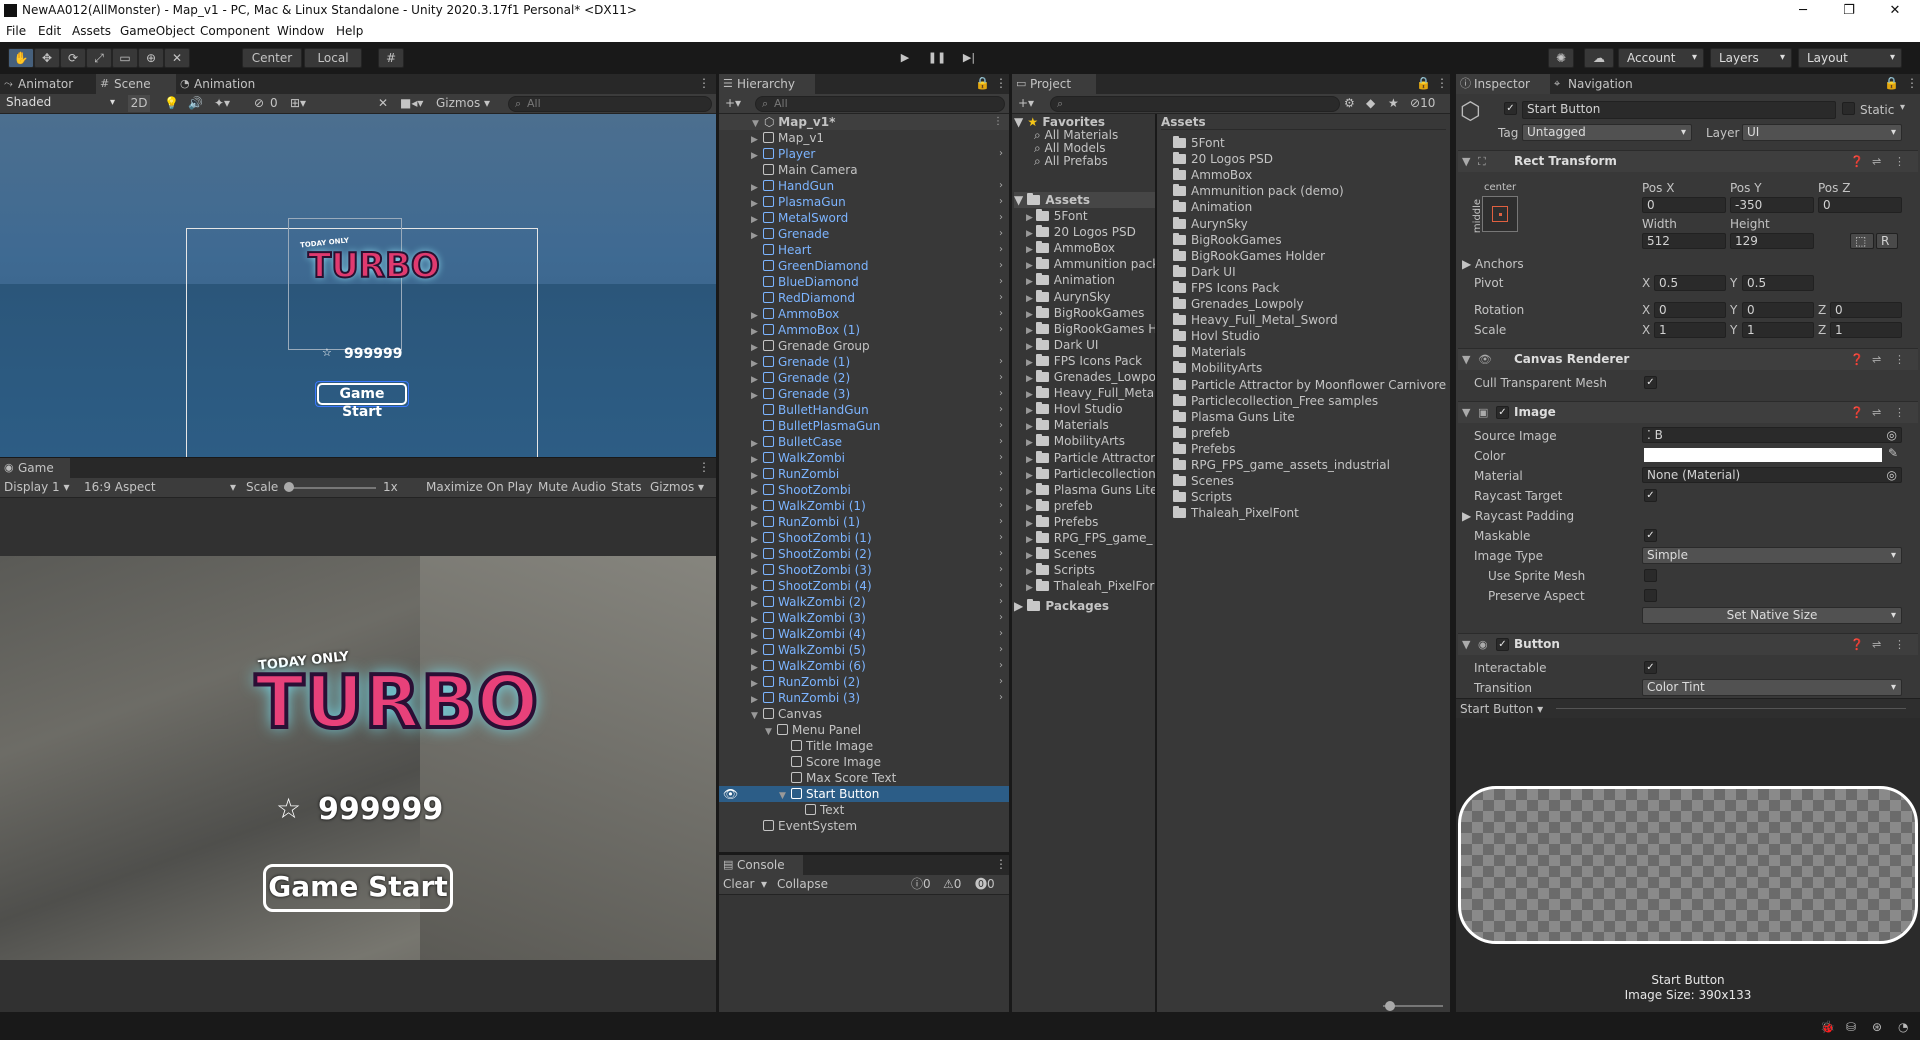 The height and width of the screenshot is (1040, 1920). Describe the element at coordinates (35, 468) in the screenshot. I see `tab-game: ◉ Game` at that location.